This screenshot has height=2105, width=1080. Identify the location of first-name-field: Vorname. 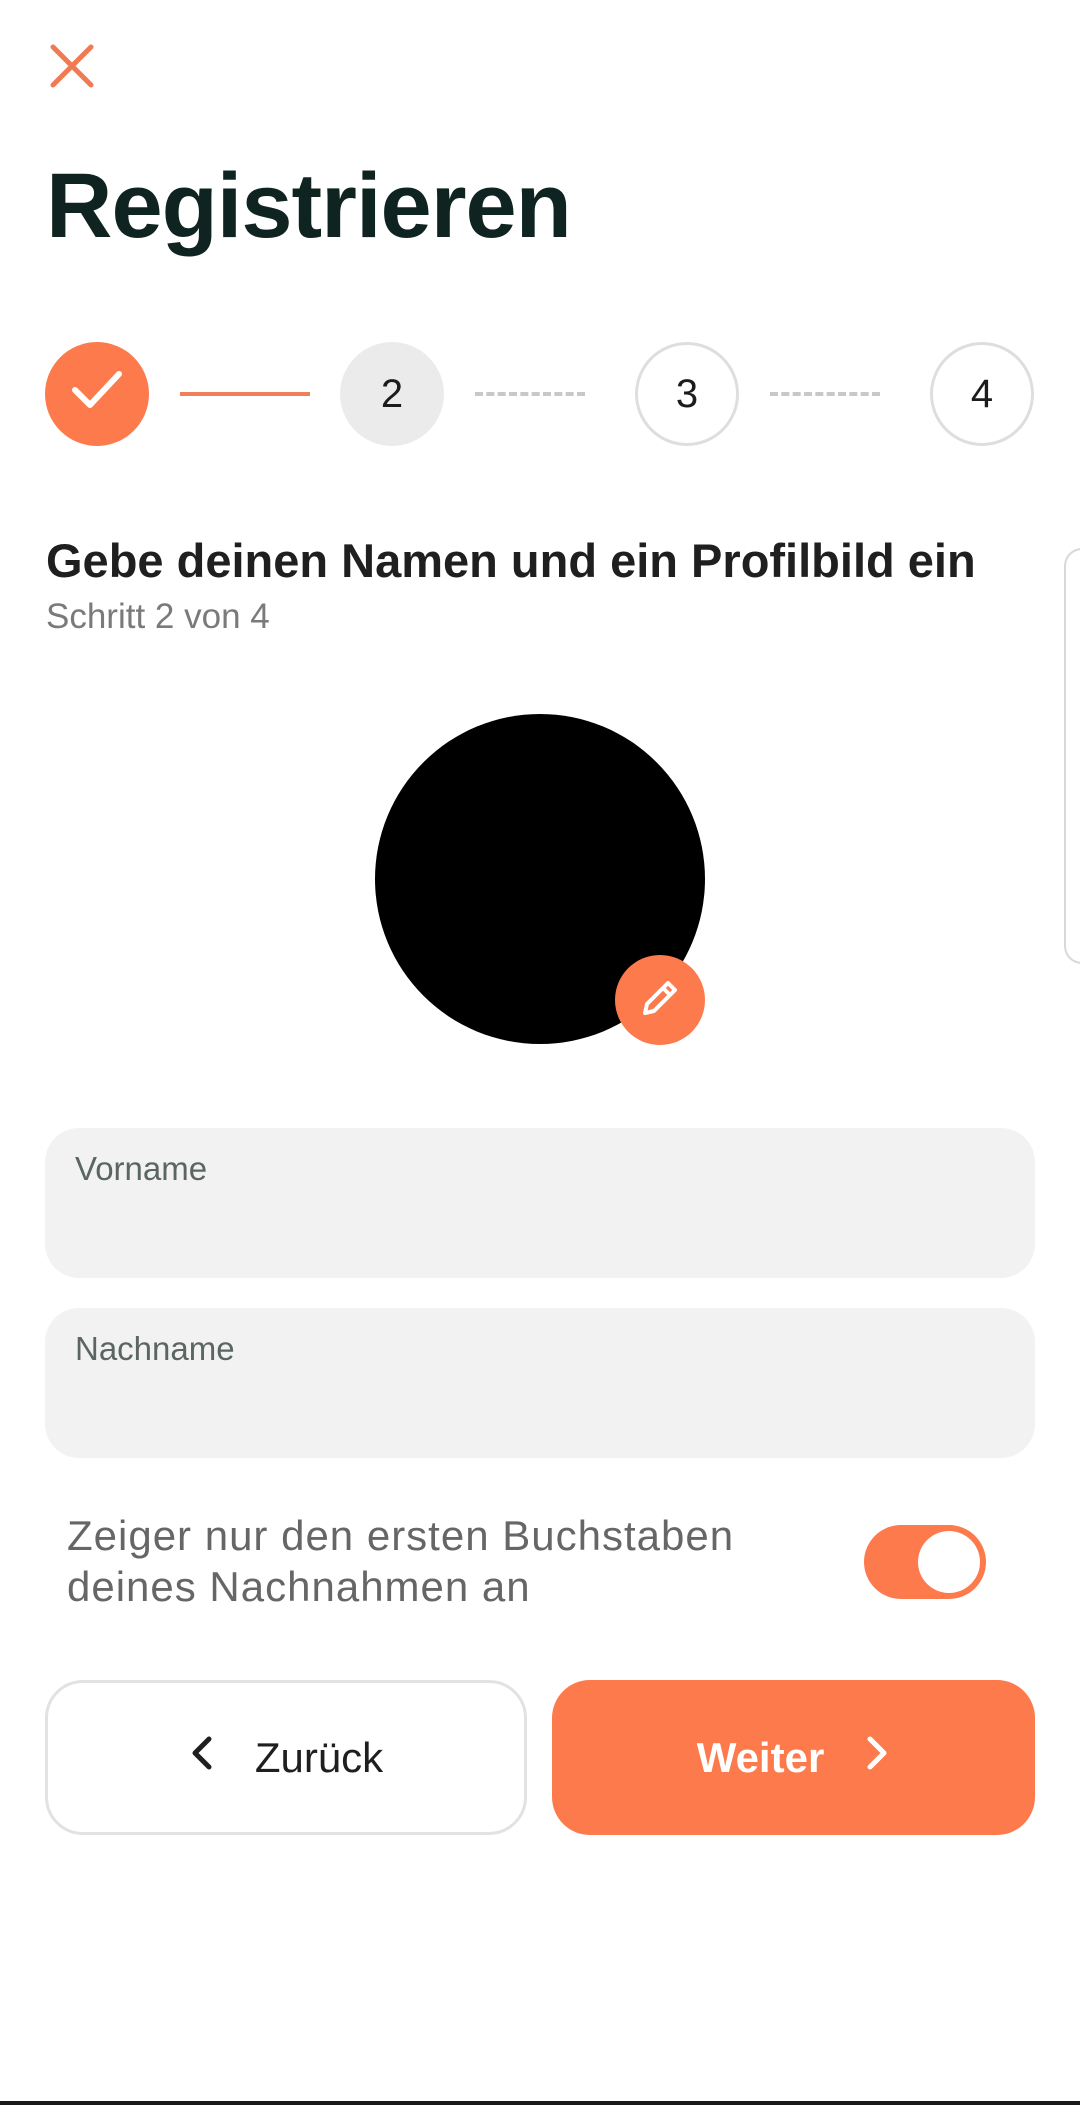
(540, 1203).